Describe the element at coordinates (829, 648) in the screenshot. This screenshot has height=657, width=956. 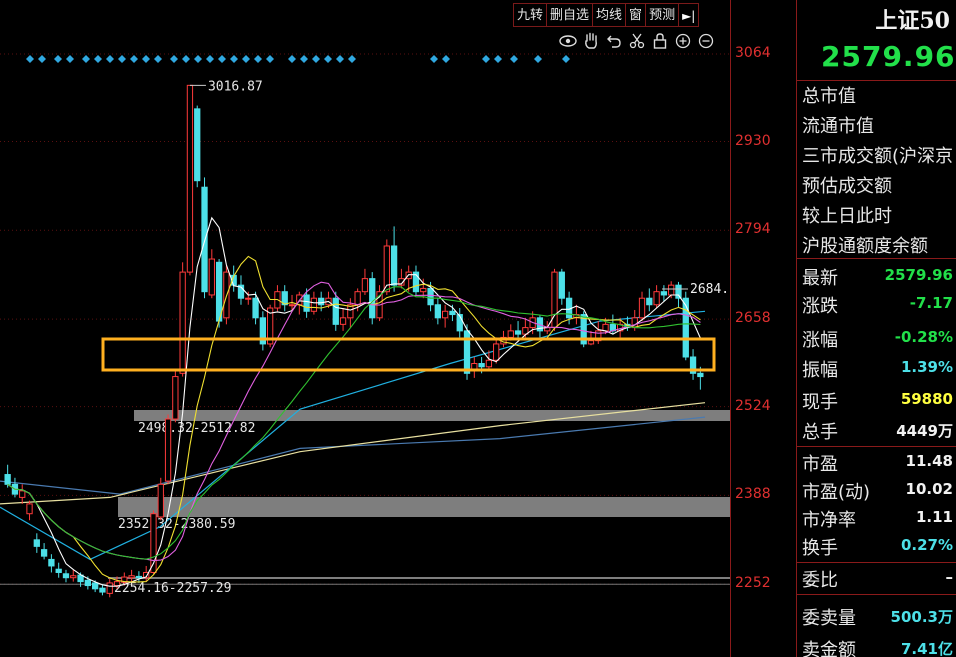
I see `stat-label: 卖金额` at that location.